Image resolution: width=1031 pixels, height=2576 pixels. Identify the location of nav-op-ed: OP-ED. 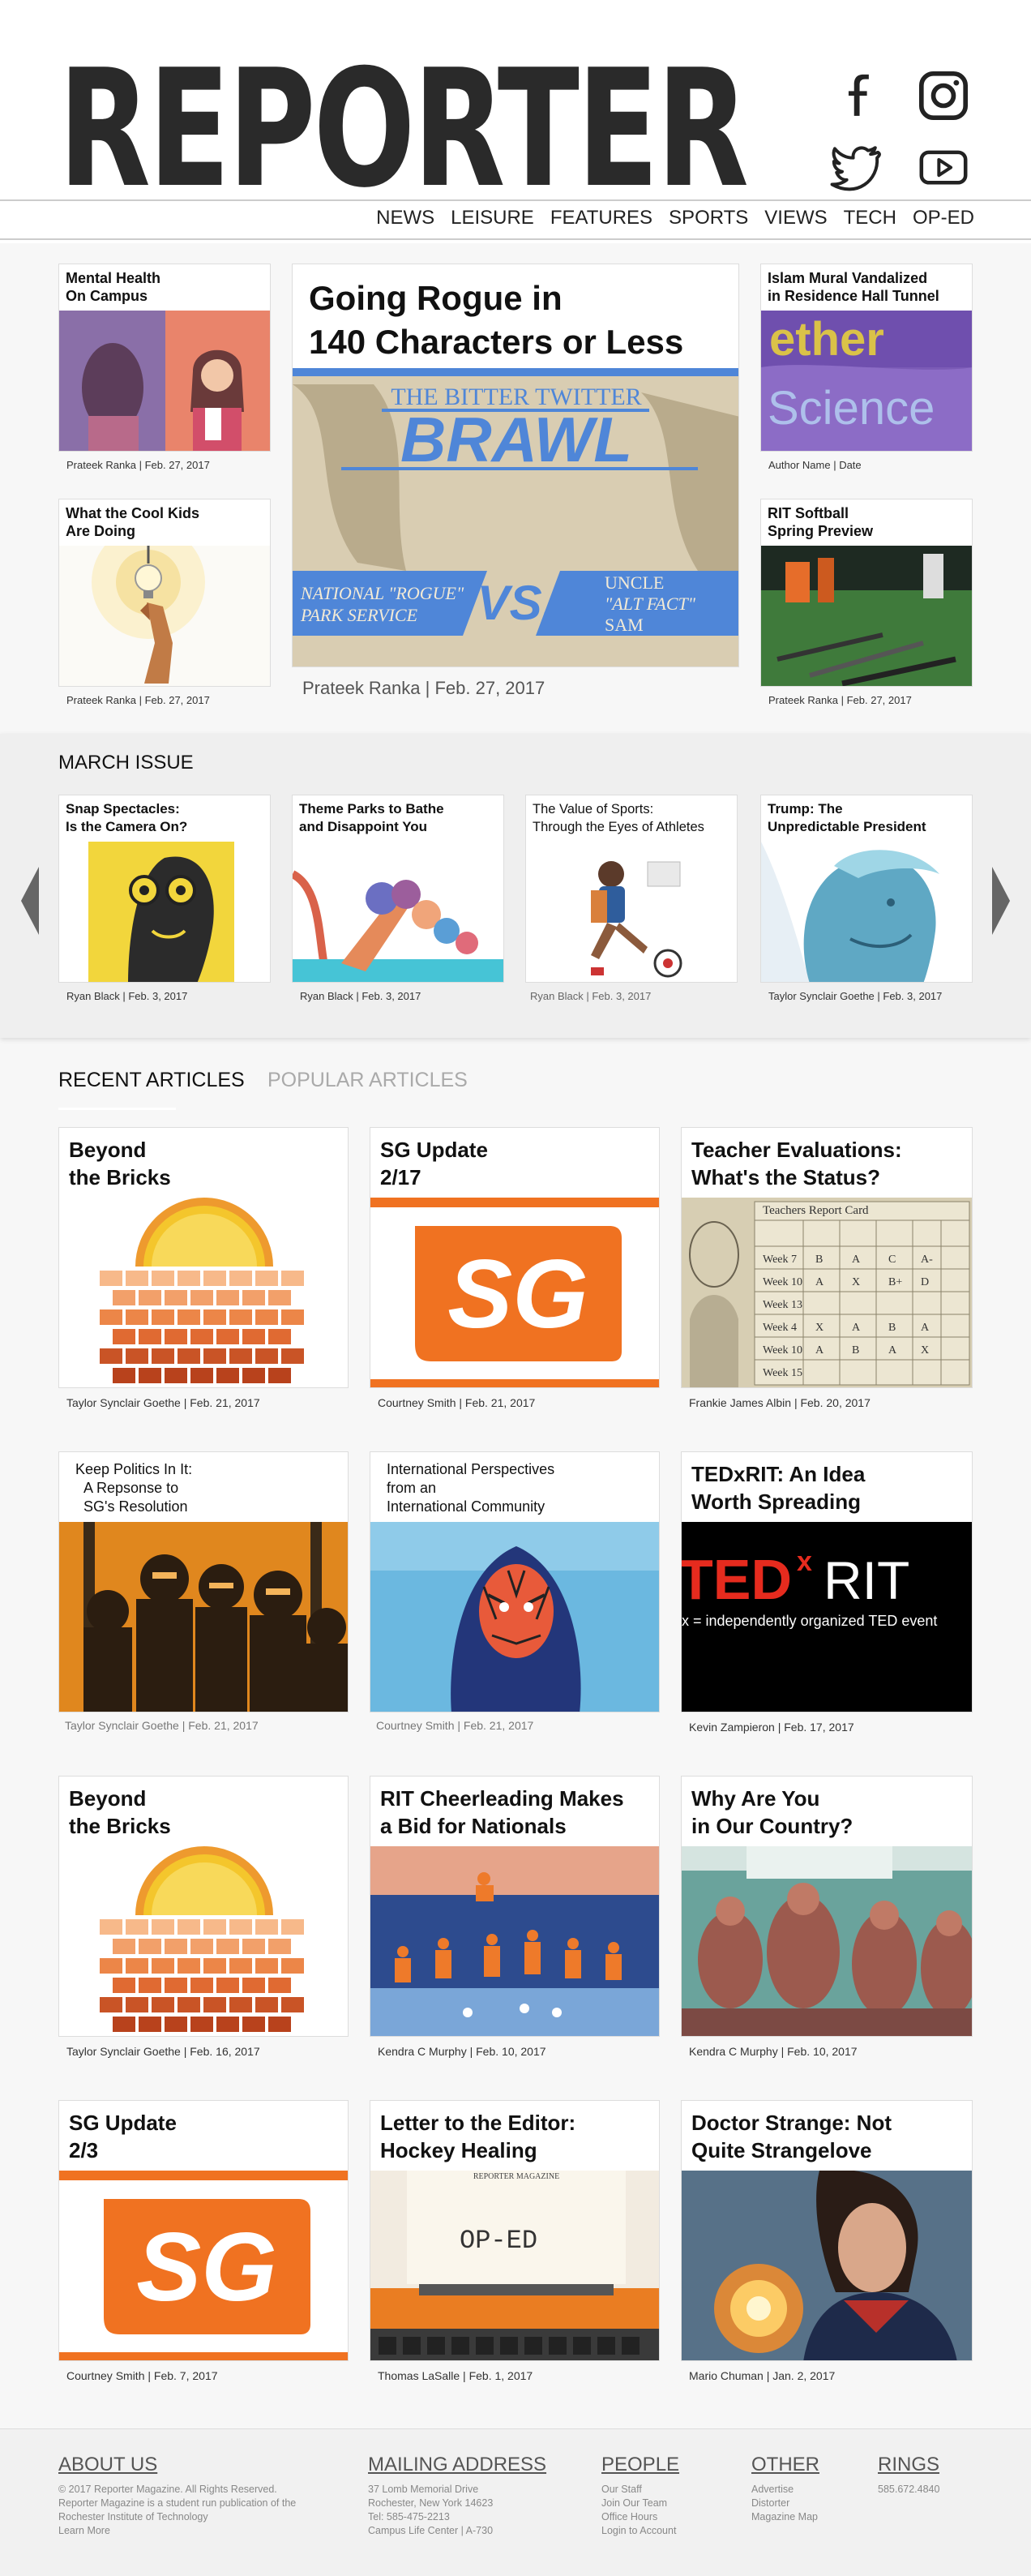
(943, 218).